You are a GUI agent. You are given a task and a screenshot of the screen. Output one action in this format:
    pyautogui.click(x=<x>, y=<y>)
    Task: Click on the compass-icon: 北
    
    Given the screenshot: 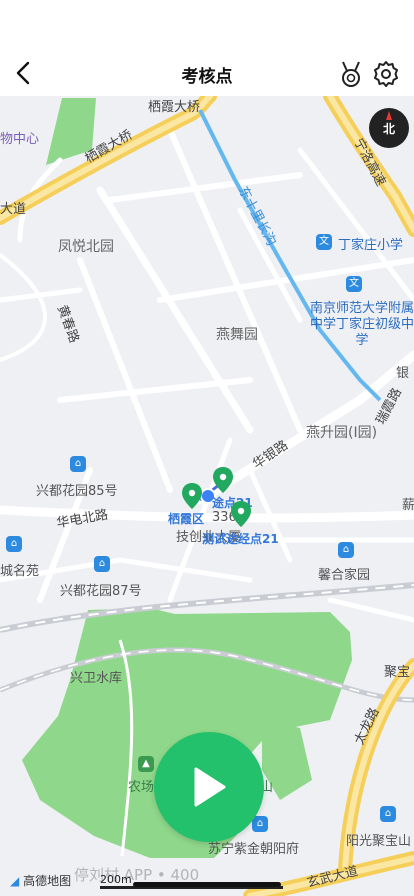 What is the action you would take?
    pyautogui.click(x=389, y=128)
    